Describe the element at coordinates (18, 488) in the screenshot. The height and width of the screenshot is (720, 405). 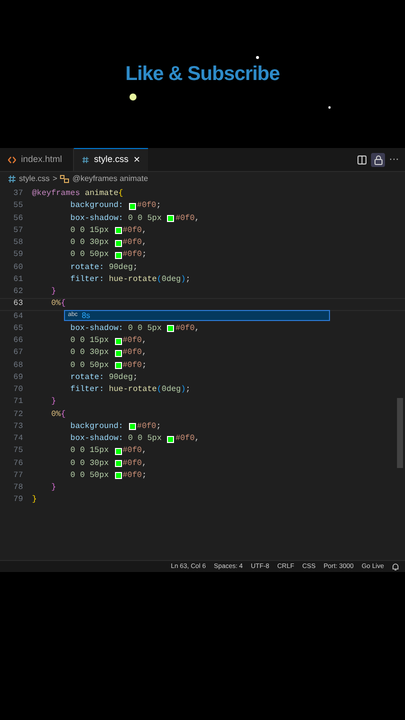
I see `line-number: 78` at that location.